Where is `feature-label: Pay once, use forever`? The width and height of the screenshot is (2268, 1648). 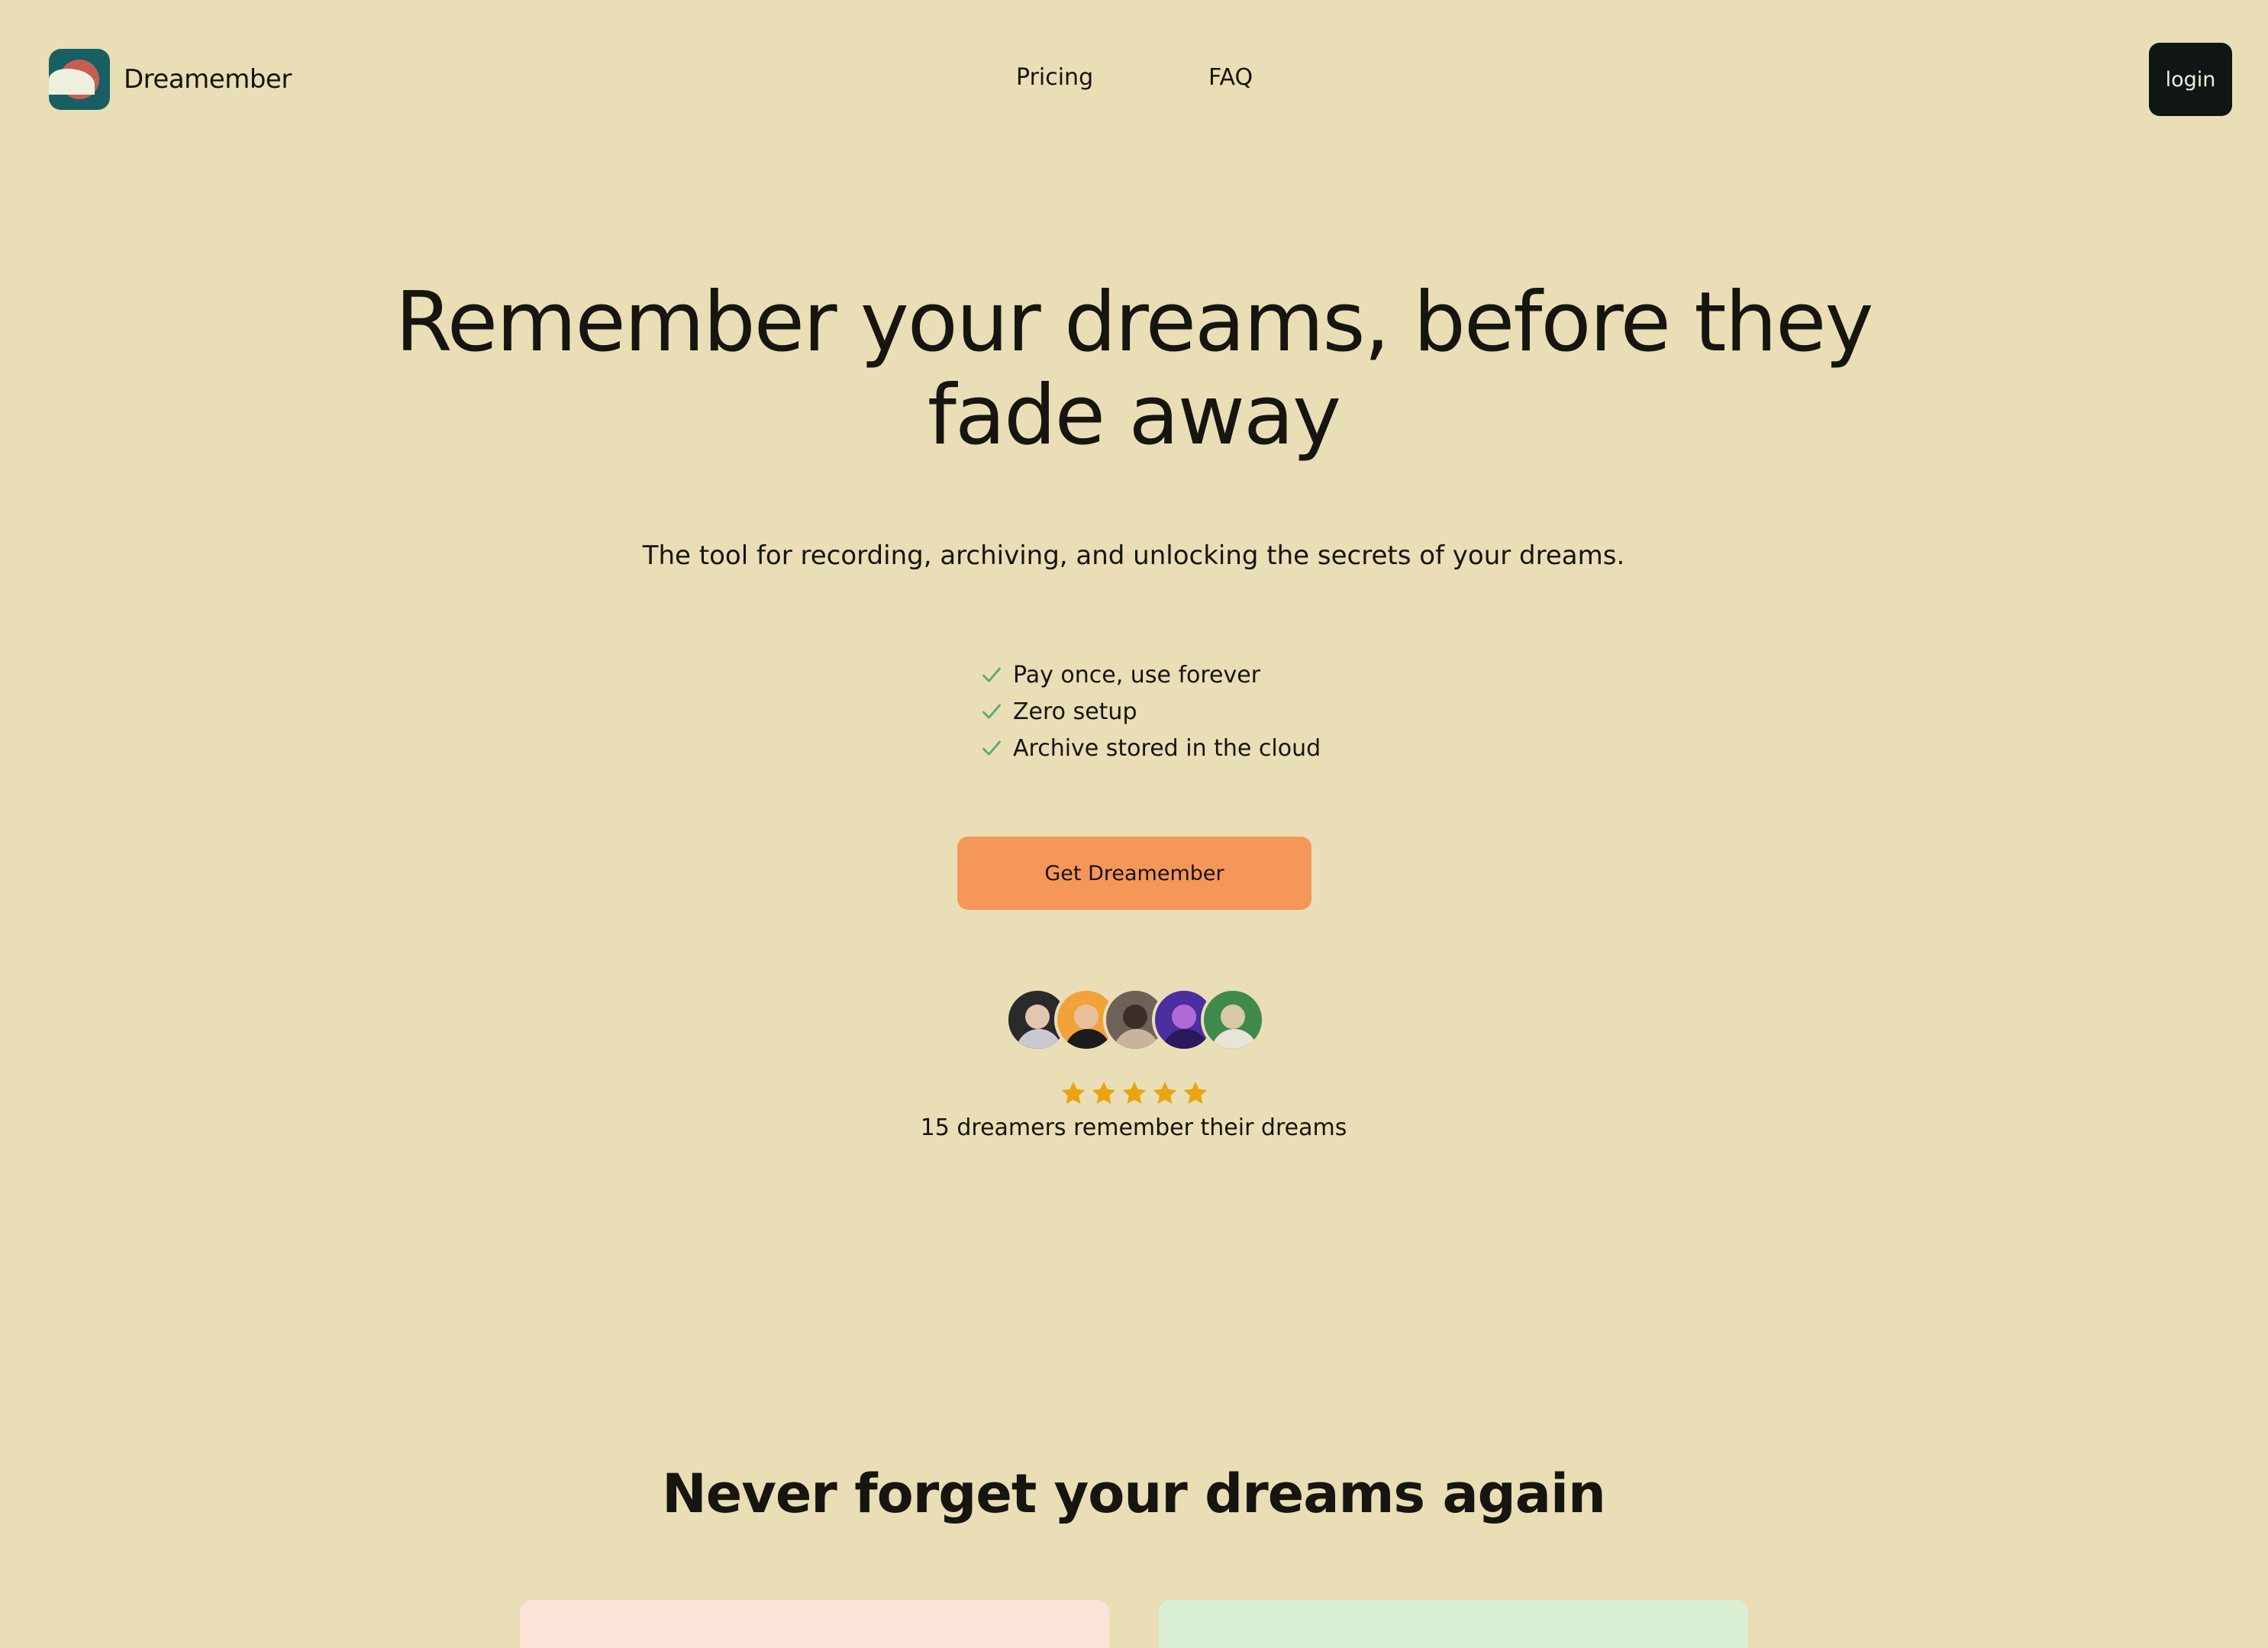 feature-label: Pay once, use forever is located at coordinates (1137, 675).